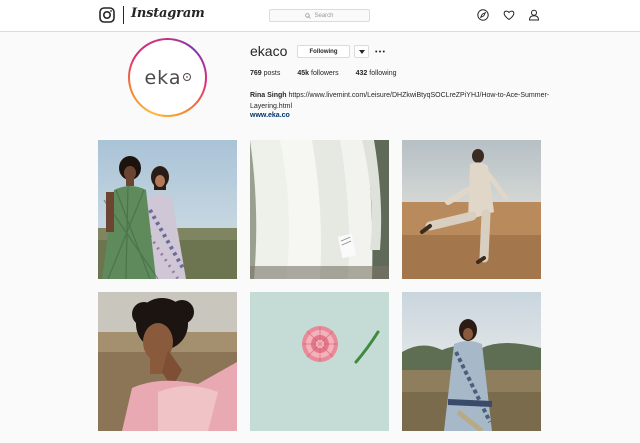  What do you see at coordinates (168, 13) in the screenshot?
I see `instagram-wordmark: Instagram` at bounding box center [168, 13].